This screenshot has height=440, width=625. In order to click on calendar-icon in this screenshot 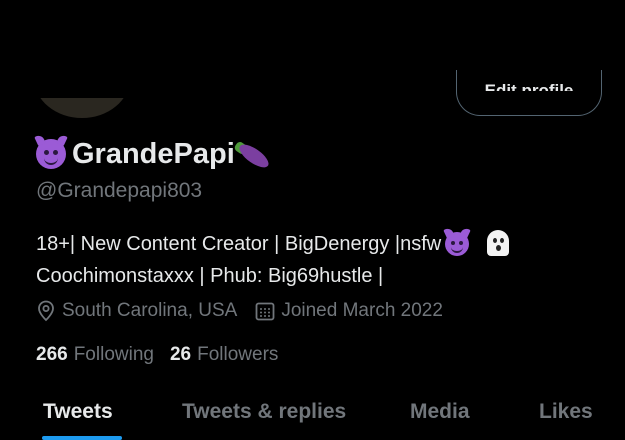, I will do `click(265, 311)`.